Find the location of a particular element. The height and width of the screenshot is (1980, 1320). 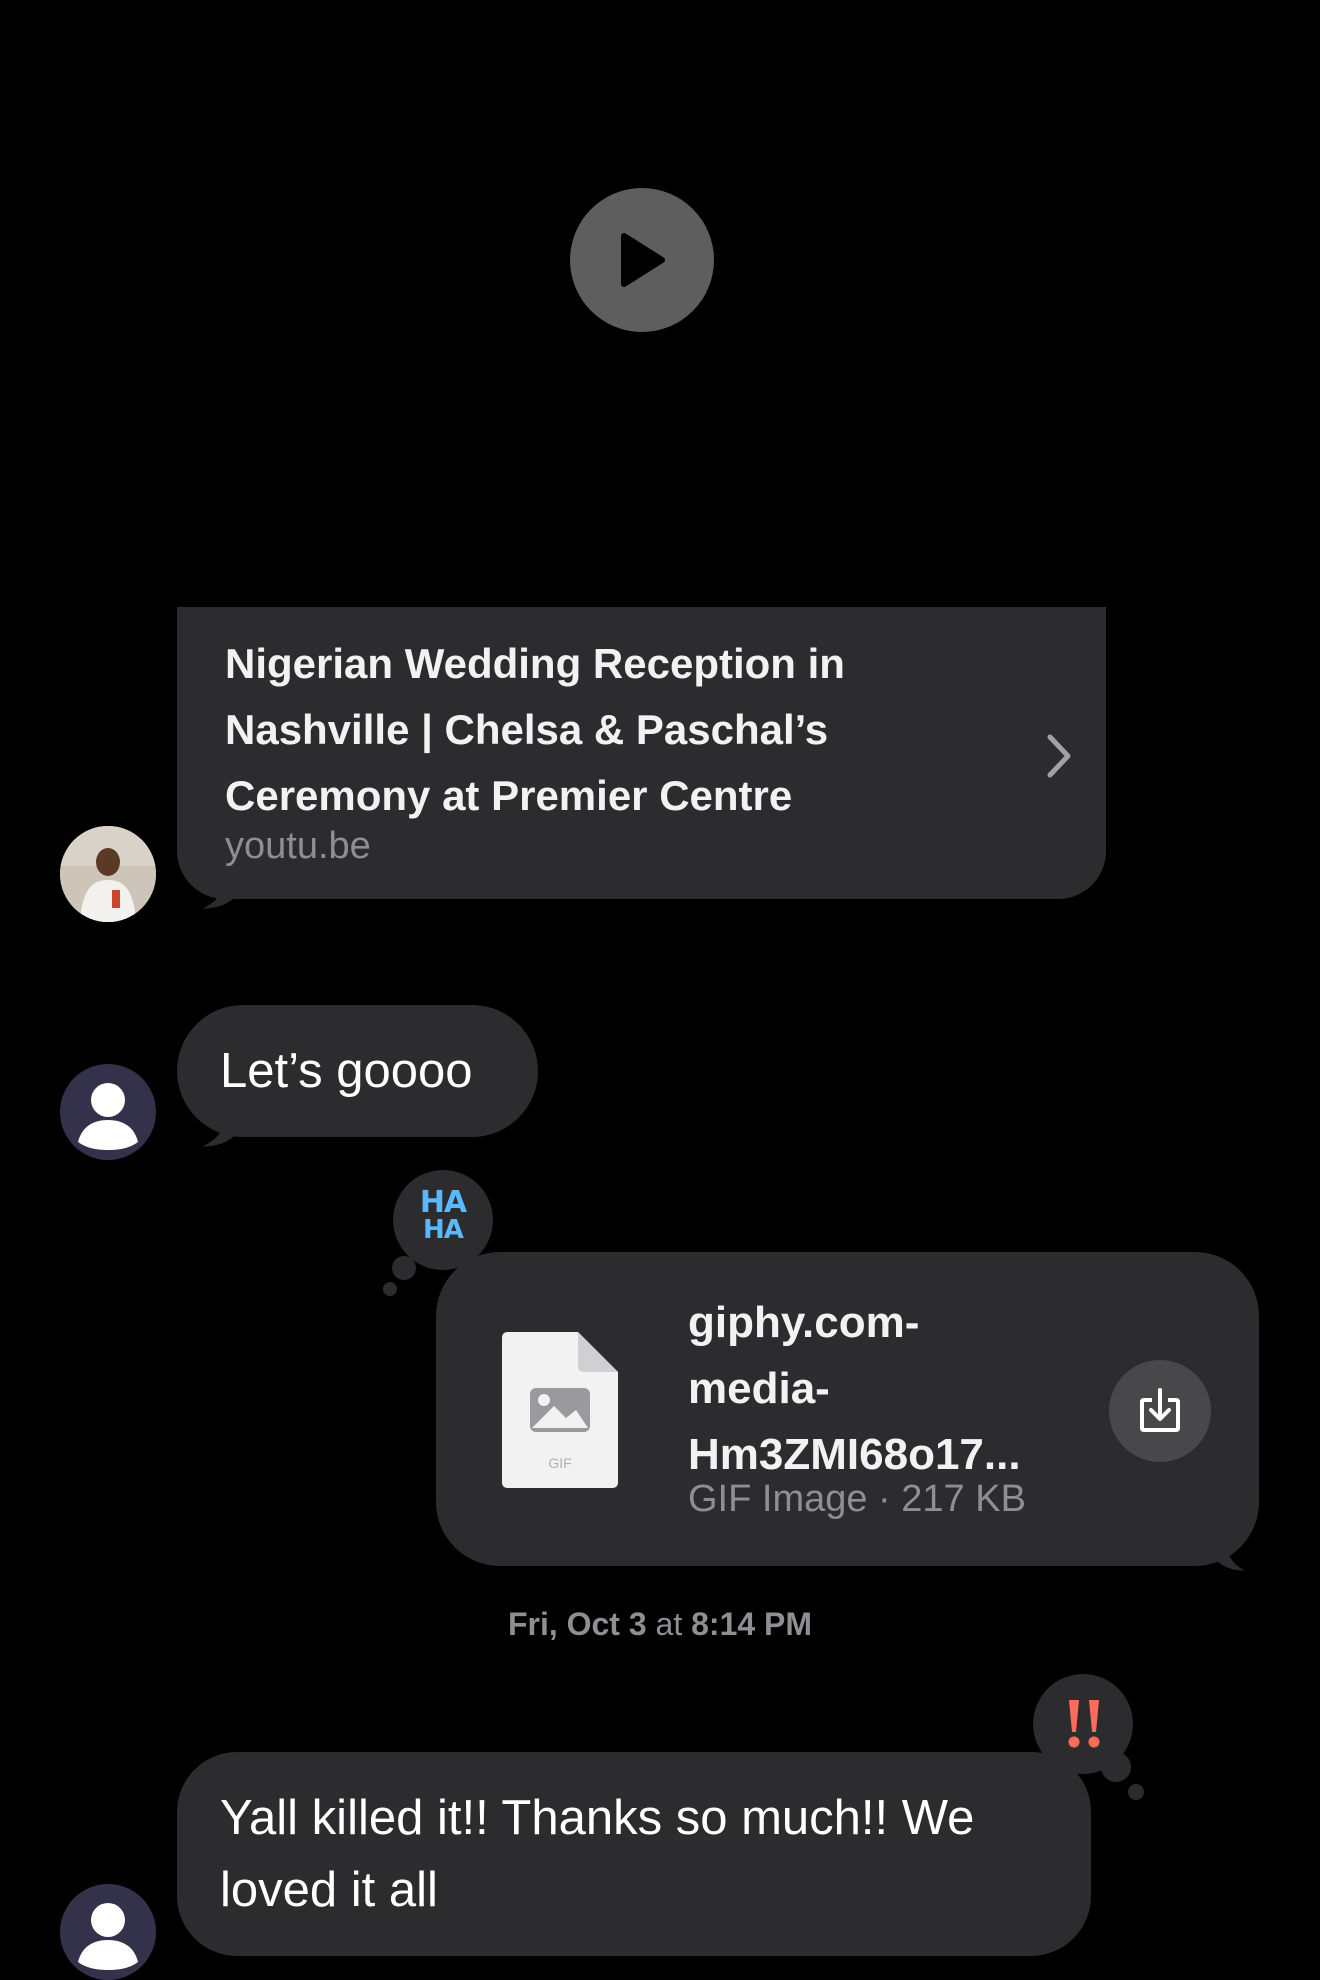

timestamp: Fri, Oct 3 at 8:14 PM is located at coordinates (660, 1624).